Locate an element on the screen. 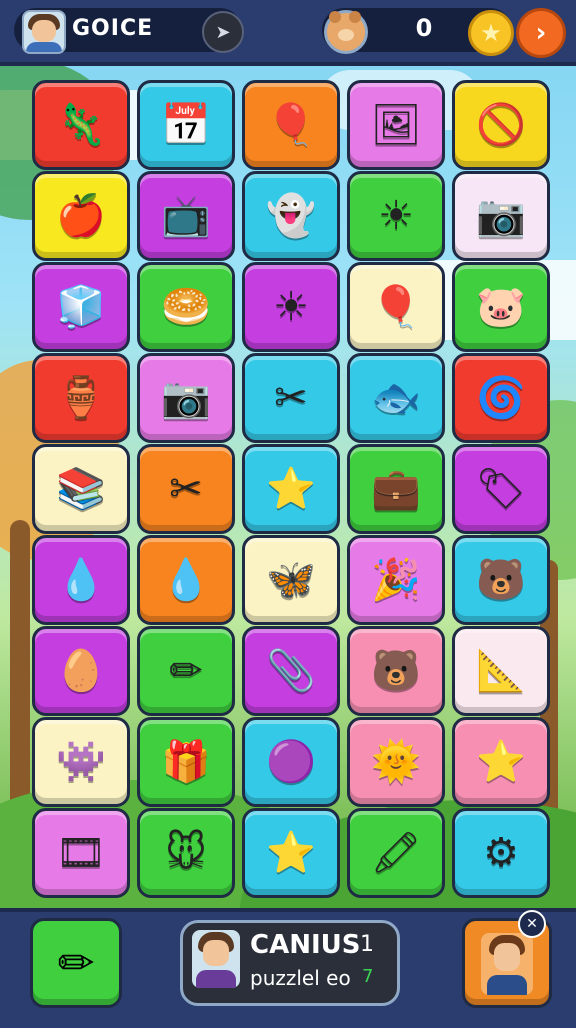 This screenshot has height=1028, width=576. tile-party-hat-icon: 🎉 is located at coordinates (396, 580).